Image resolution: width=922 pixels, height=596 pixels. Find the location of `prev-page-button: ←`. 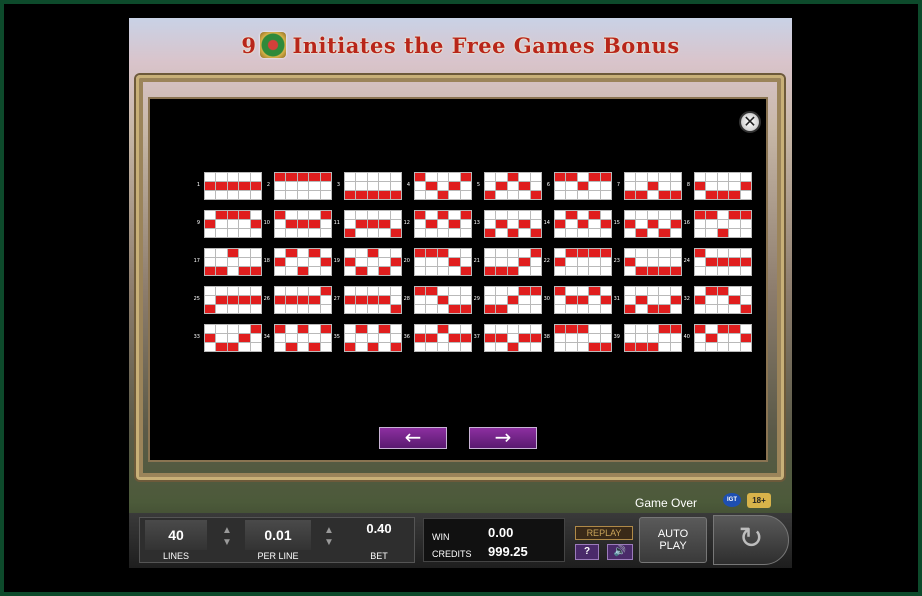

prev-page-button: ← is located at coordinates (413, 438).